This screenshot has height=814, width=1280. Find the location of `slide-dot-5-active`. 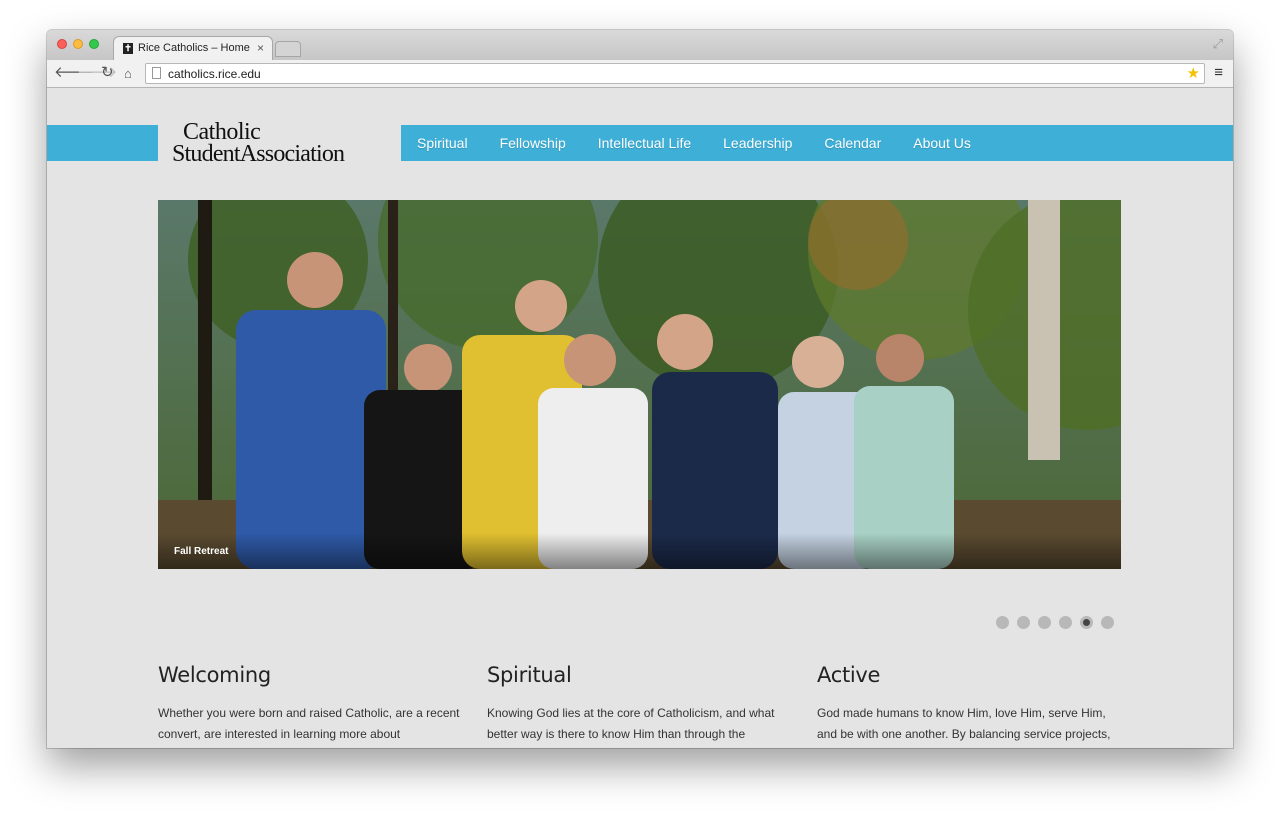

slide-dot-5-active is located at coordinates (1086, 622).